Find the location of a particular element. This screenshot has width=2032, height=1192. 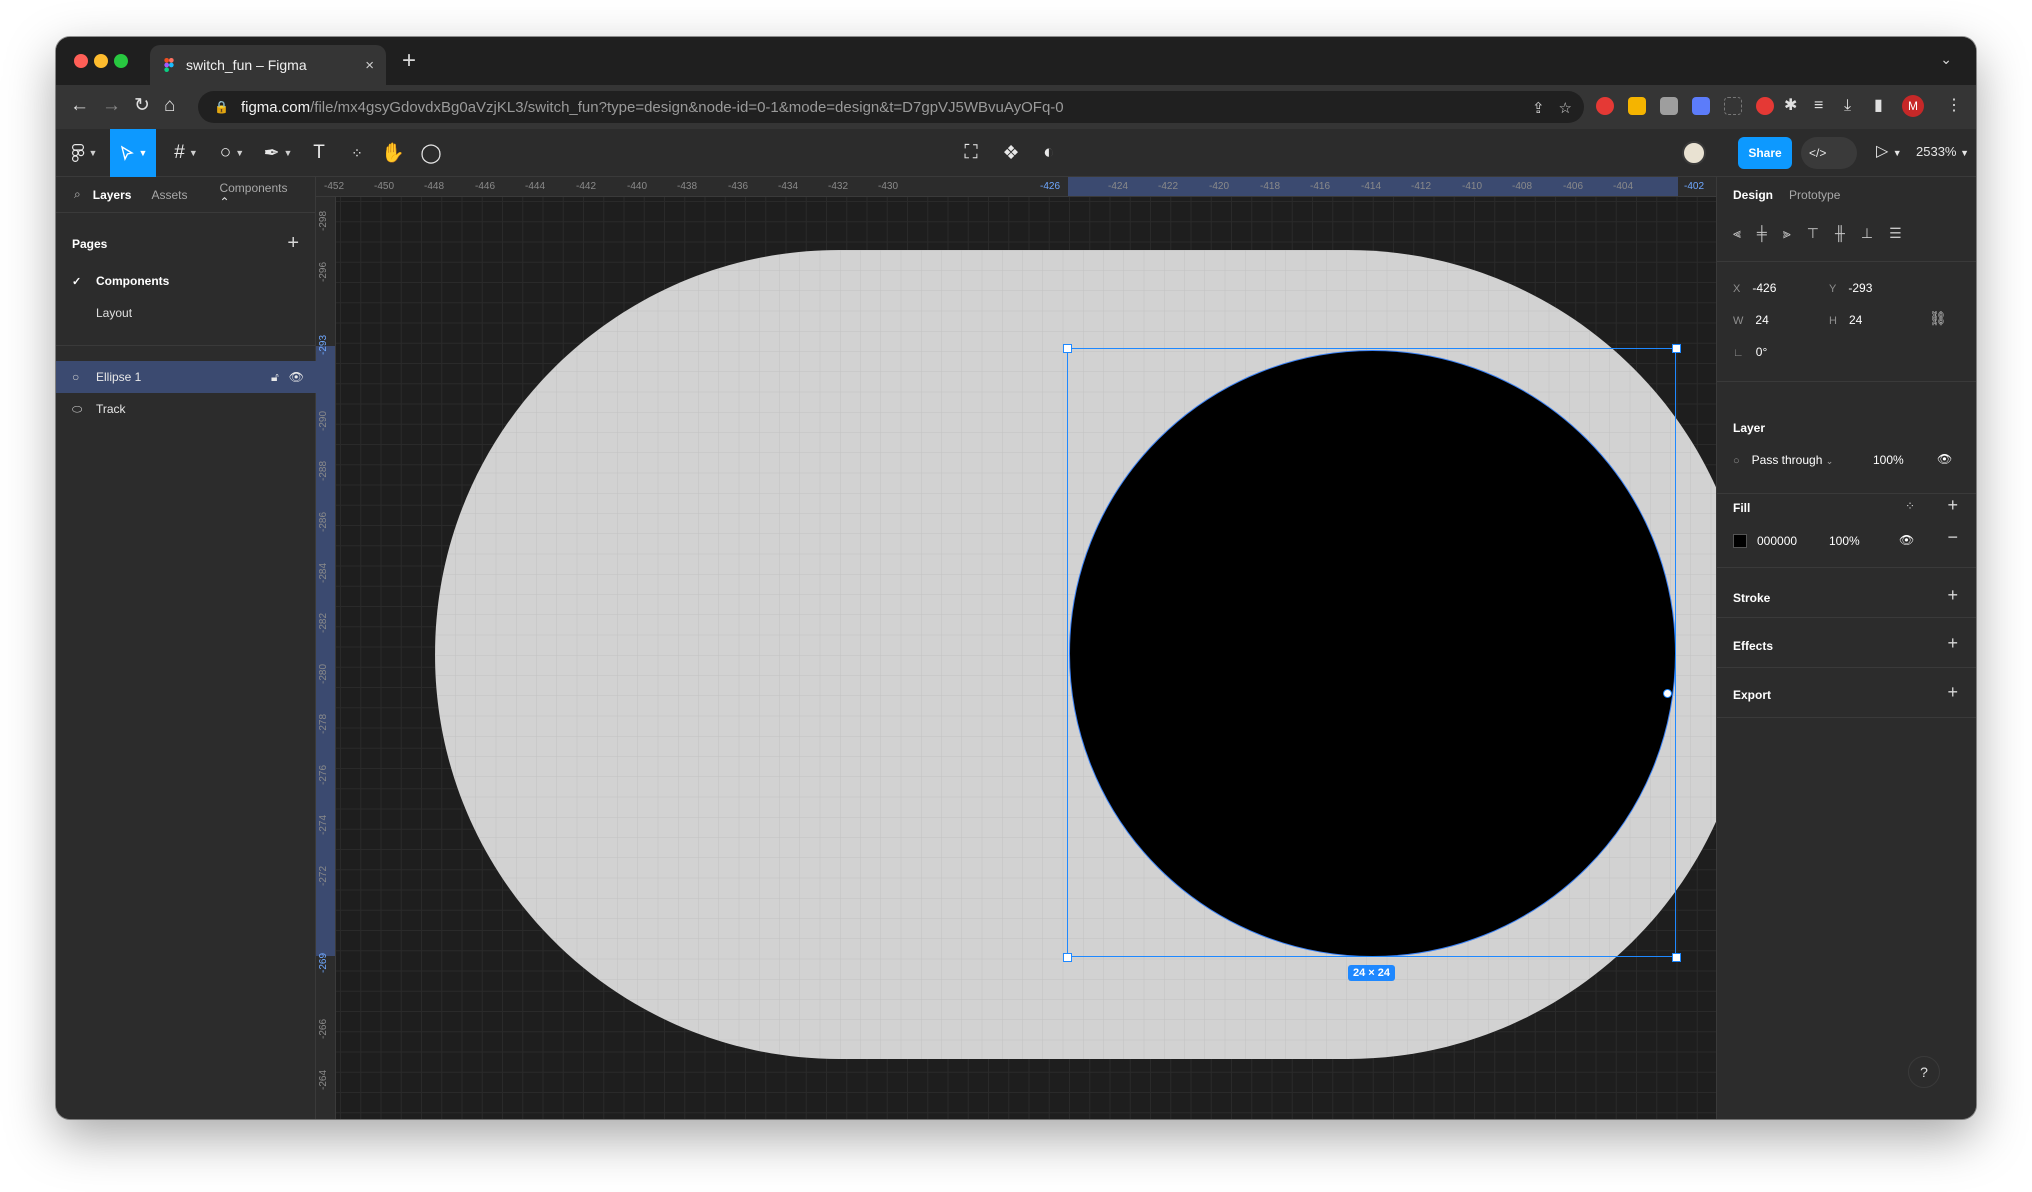

align-bottom-icon: ⊥ is located at coordinates (1867, 233).